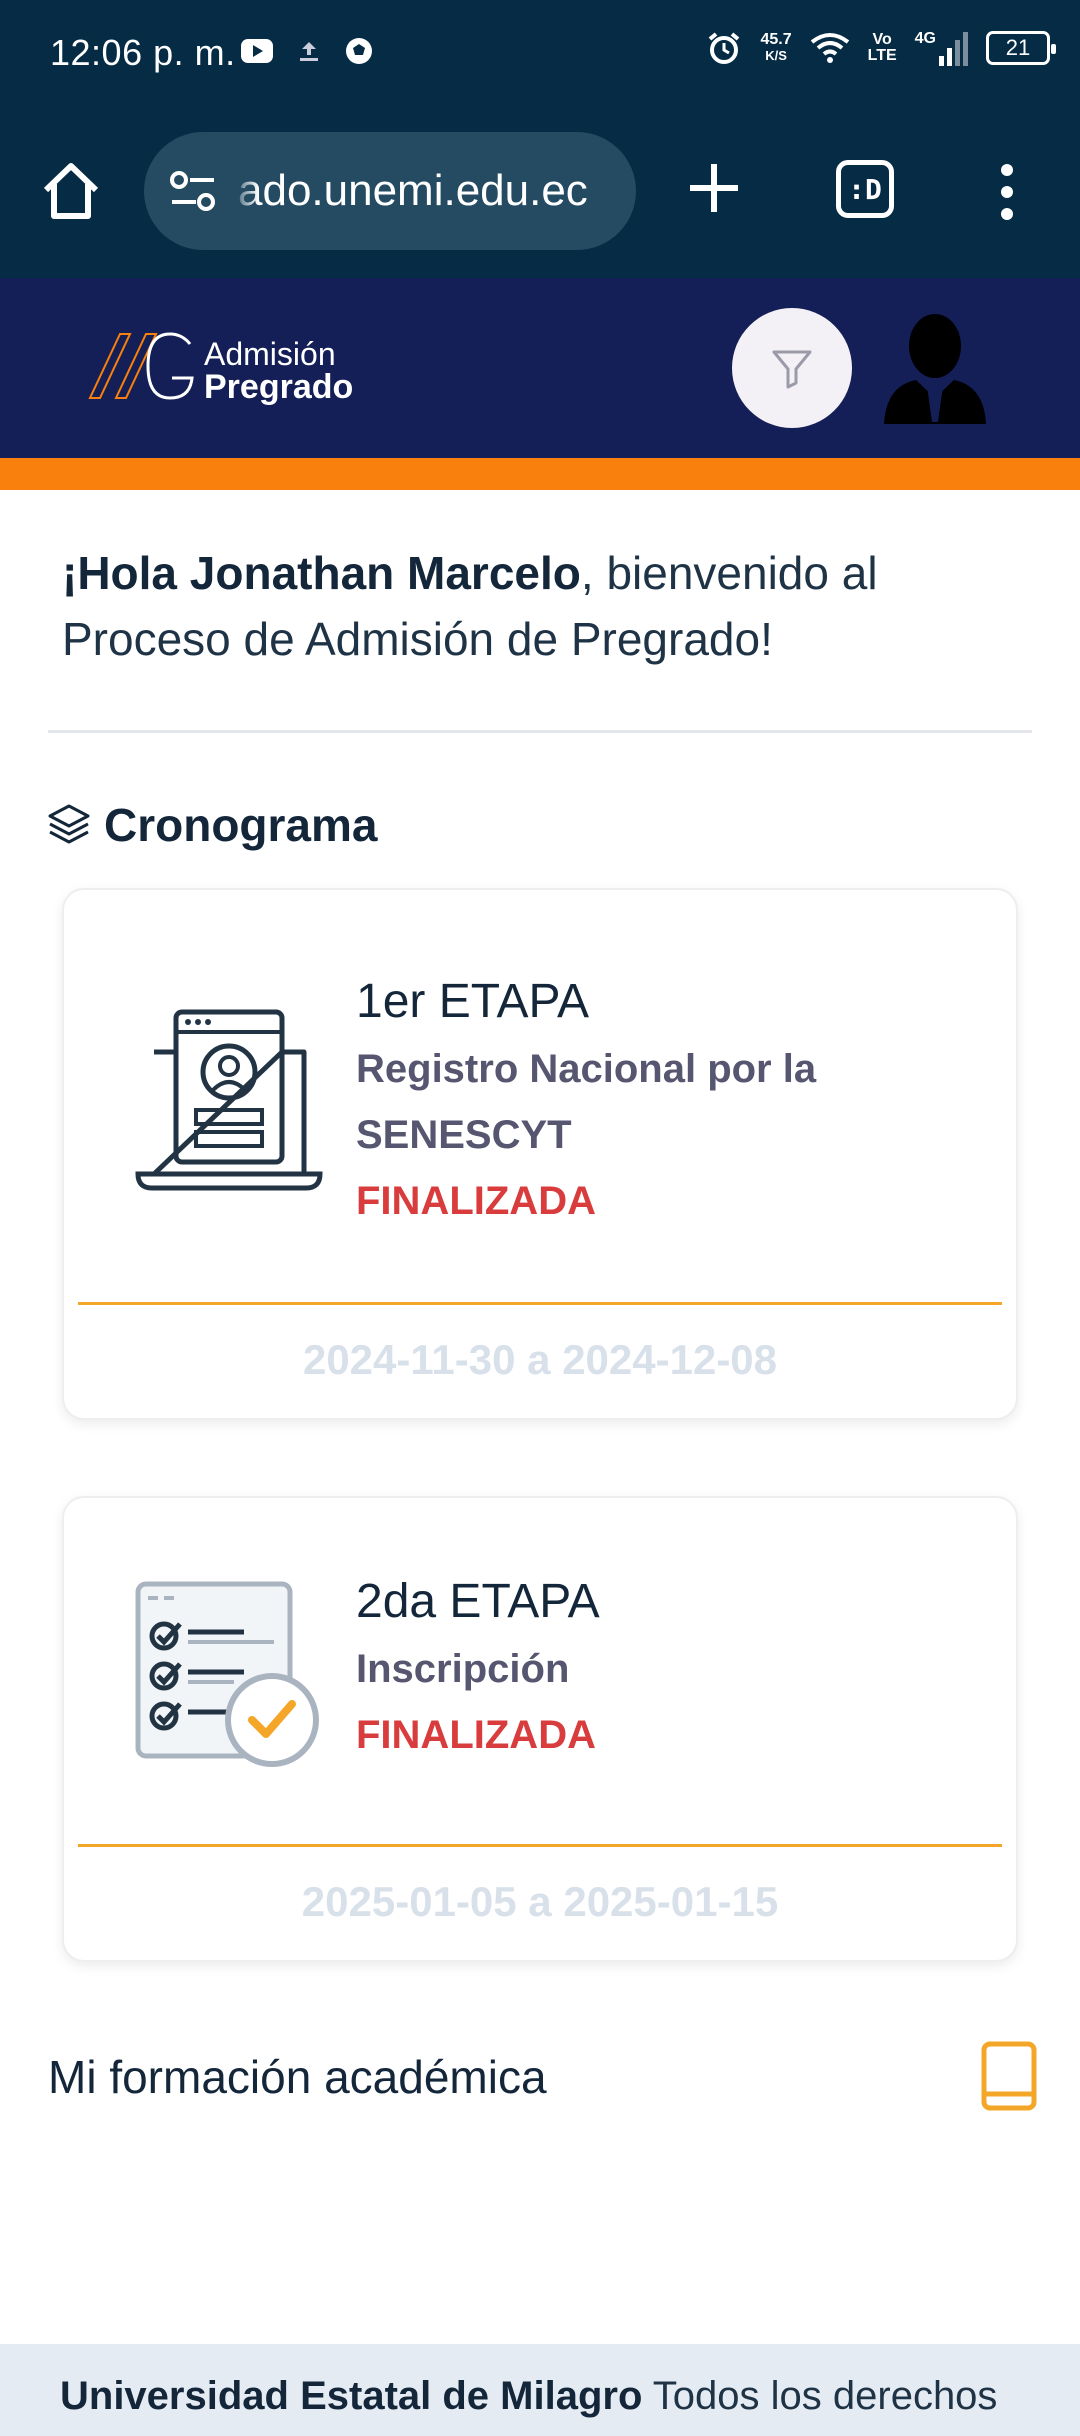 The image size is (1080, 2436). I want to click on address-bar: ado.unemi.edu.ec, so click(390, 191).